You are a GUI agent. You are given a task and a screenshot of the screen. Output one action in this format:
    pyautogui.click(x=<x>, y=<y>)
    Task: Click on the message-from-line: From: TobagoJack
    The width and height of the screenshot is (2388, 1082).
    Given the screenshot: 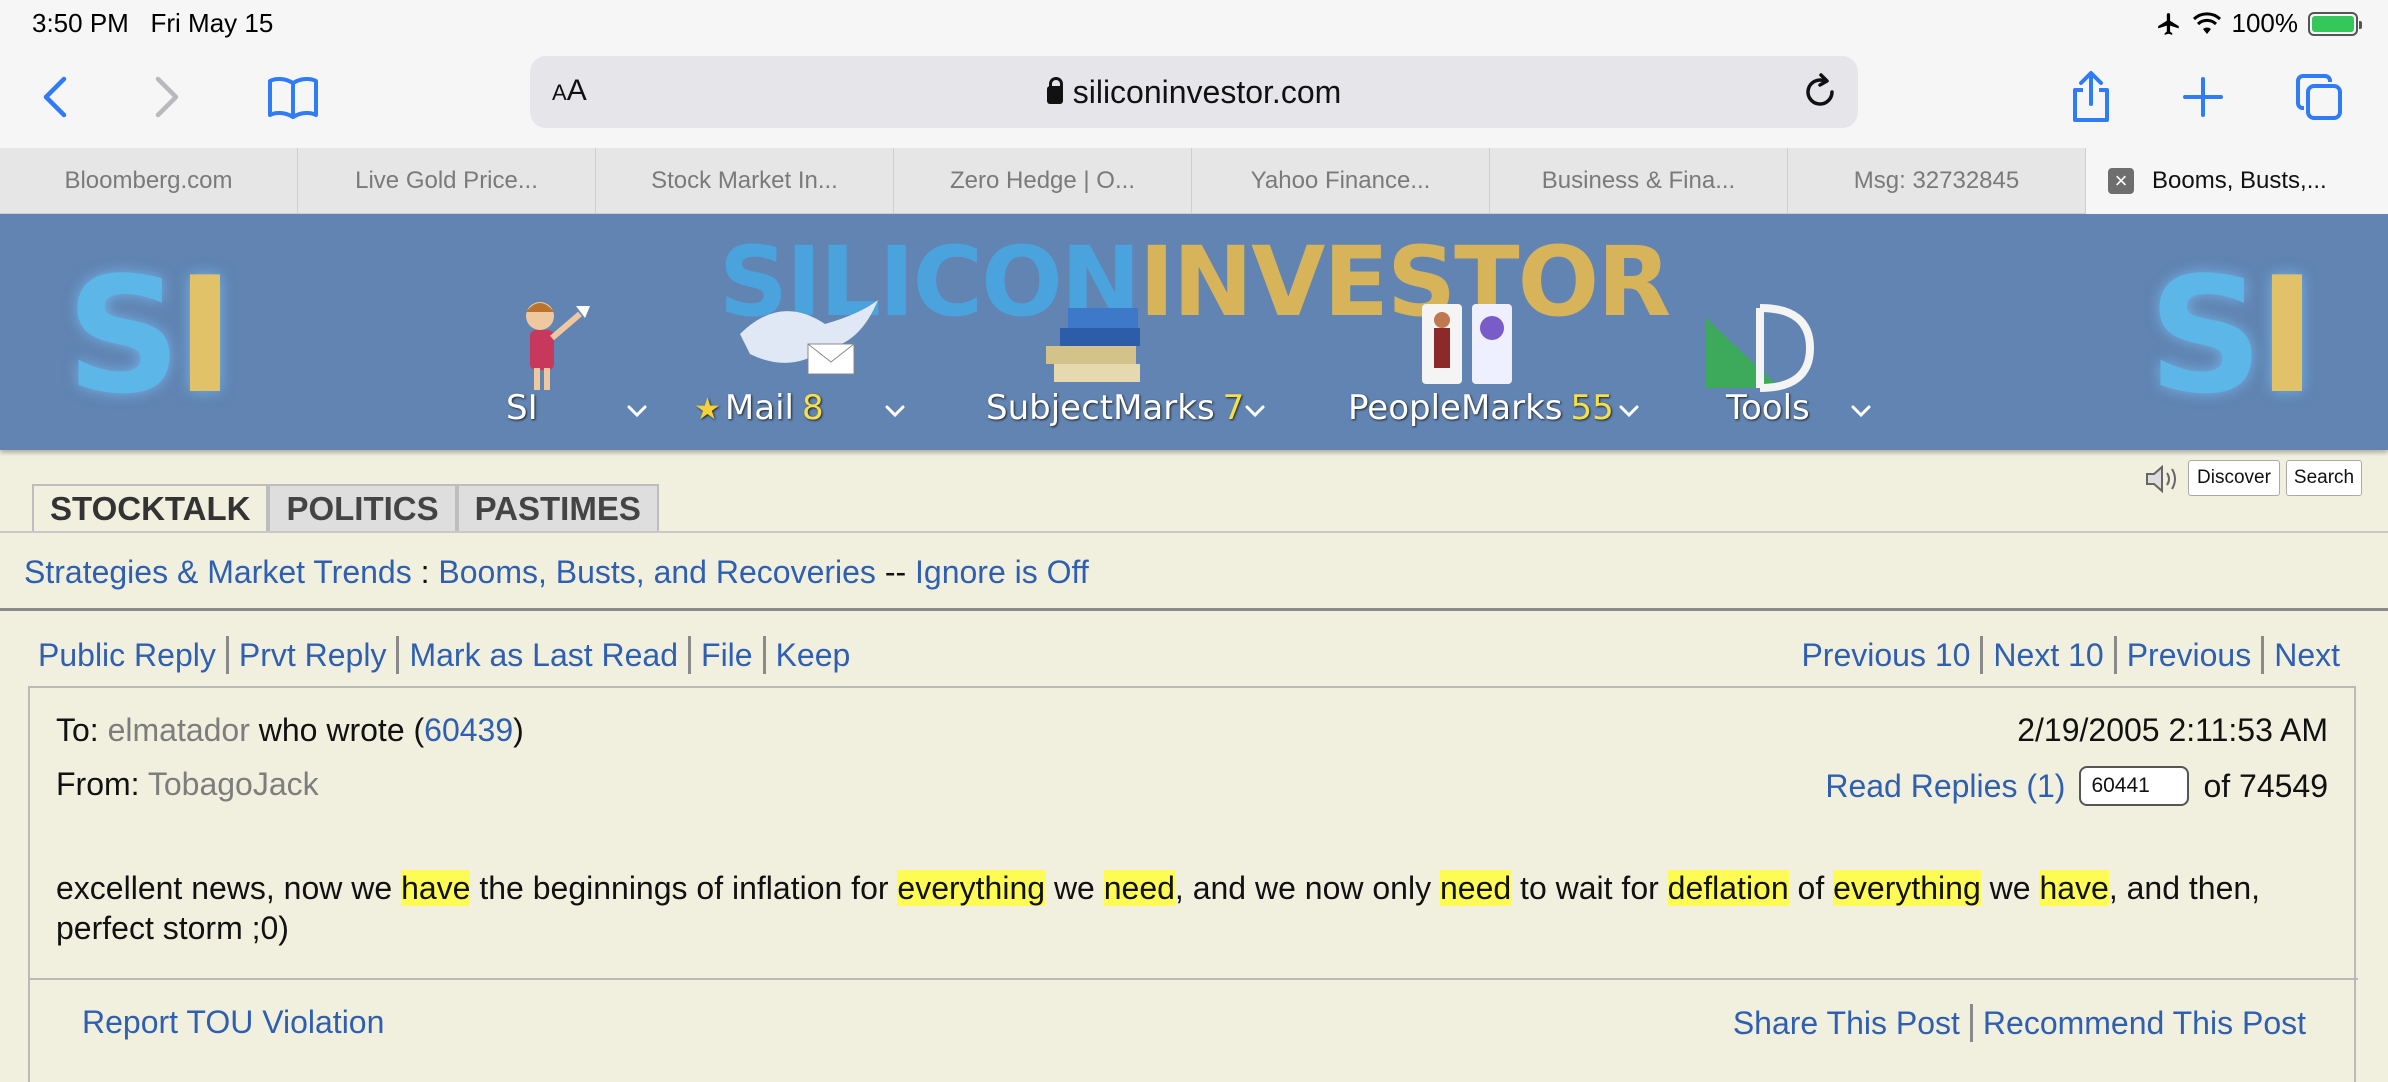 What is the action you would take?
    pyautogui.click(x=187, y=784)
    